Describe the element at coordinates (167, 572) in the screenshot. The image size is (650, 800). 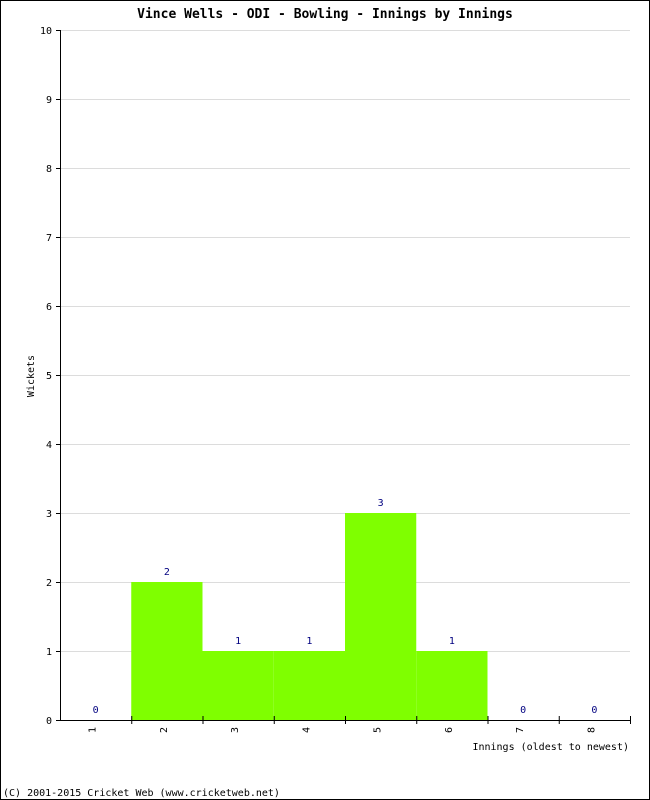
I see `data-label: 2` at that location.